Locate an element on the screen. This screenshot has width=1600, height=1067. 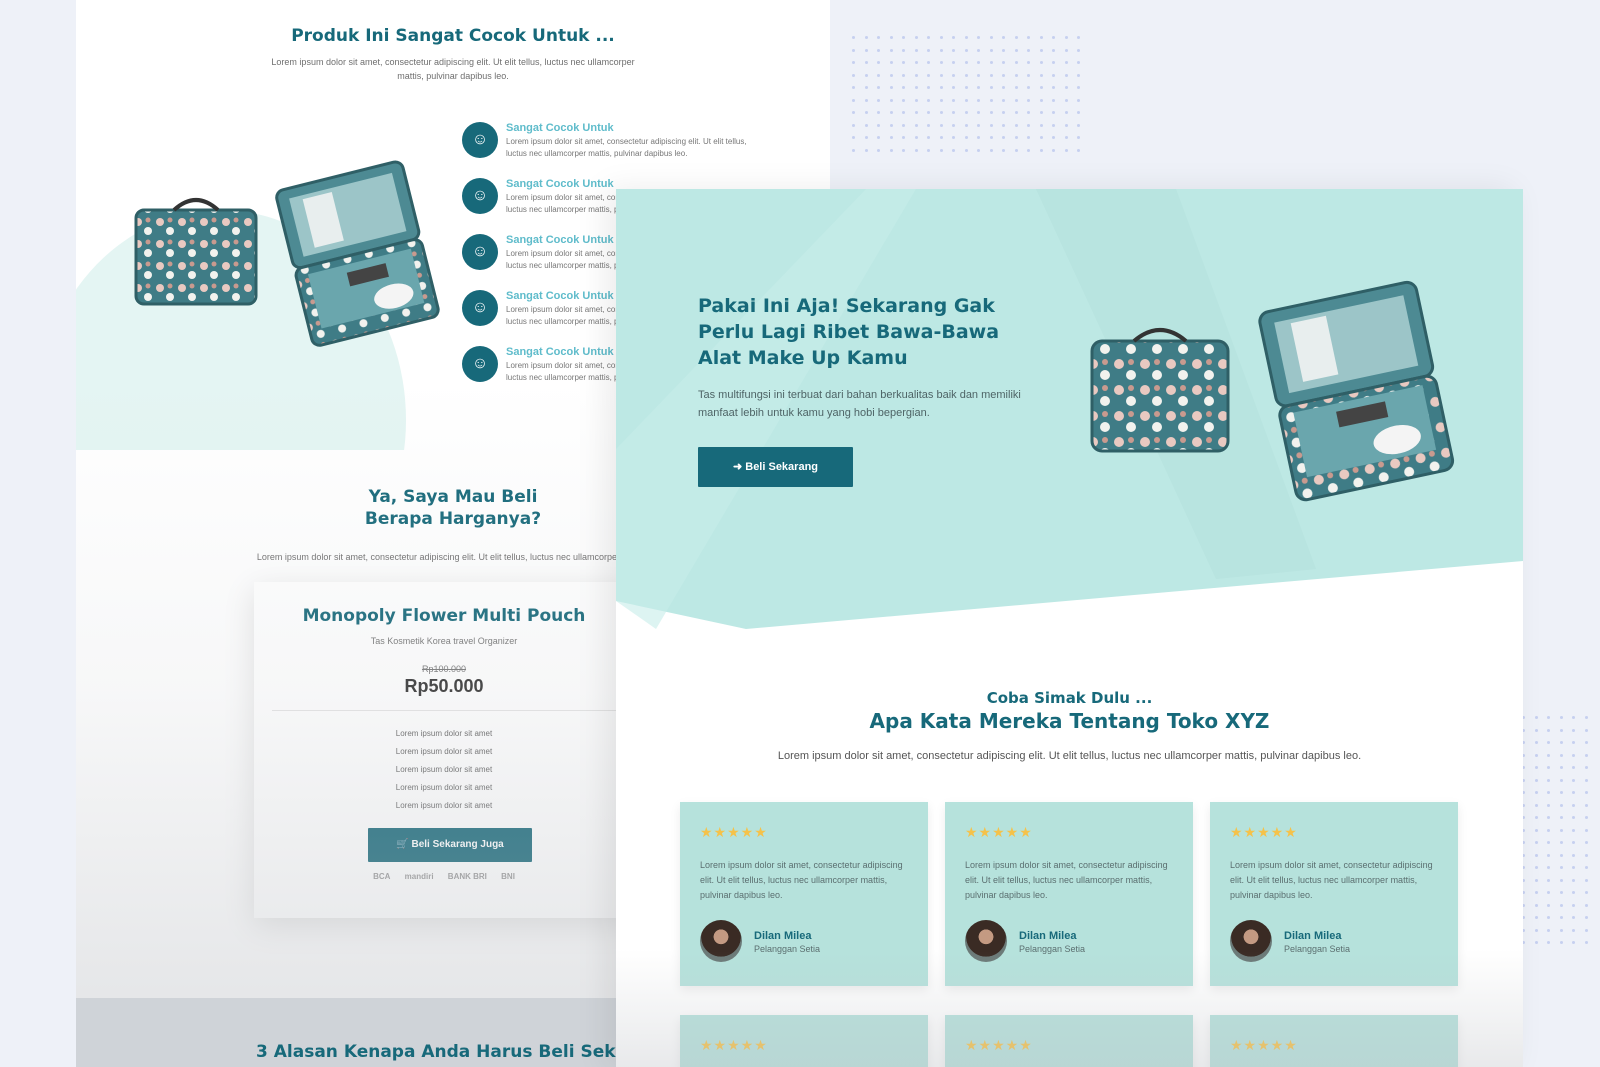
product-image is located at coordinates (287, 253).